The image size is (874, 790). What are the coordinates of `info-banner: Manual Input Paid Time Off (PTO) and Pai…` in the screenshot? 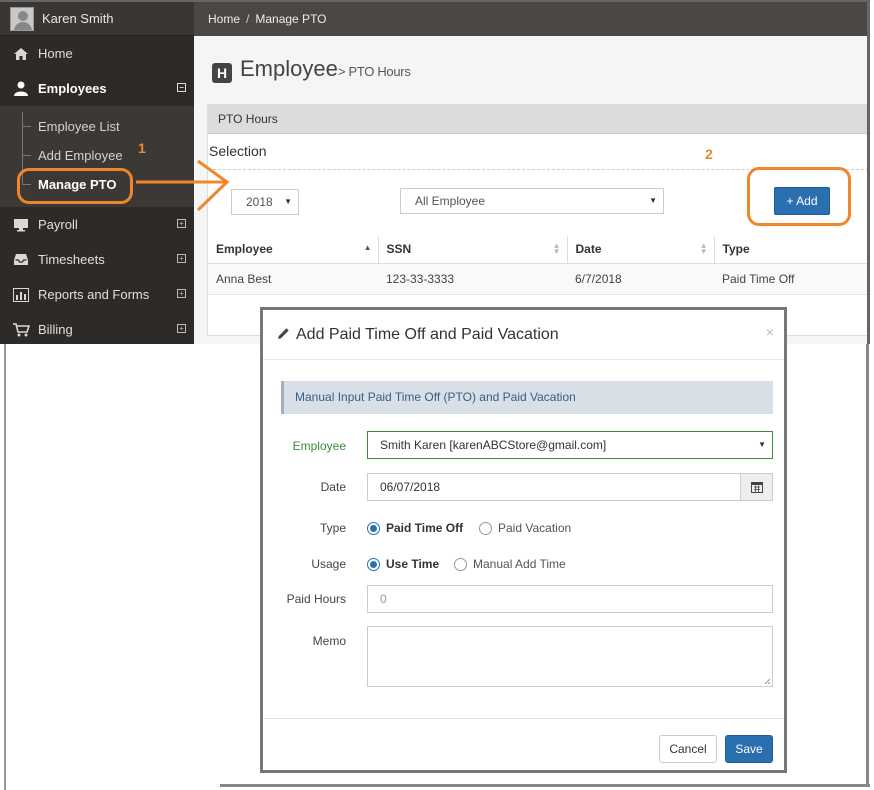 It's located at (527, 397).